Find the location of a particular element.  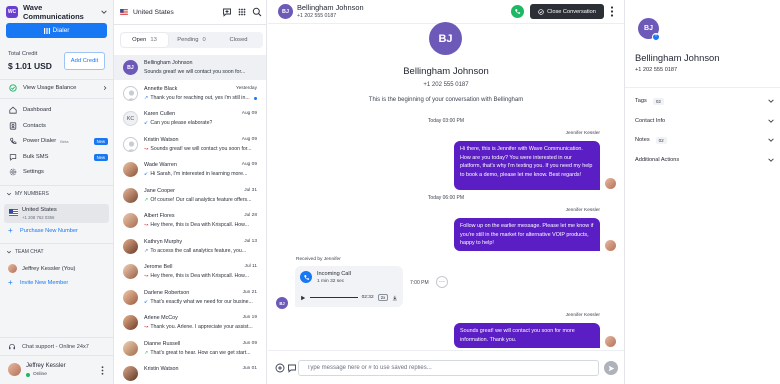

details-section-contact-info: Contact Info is located at coordinates (705, 121).